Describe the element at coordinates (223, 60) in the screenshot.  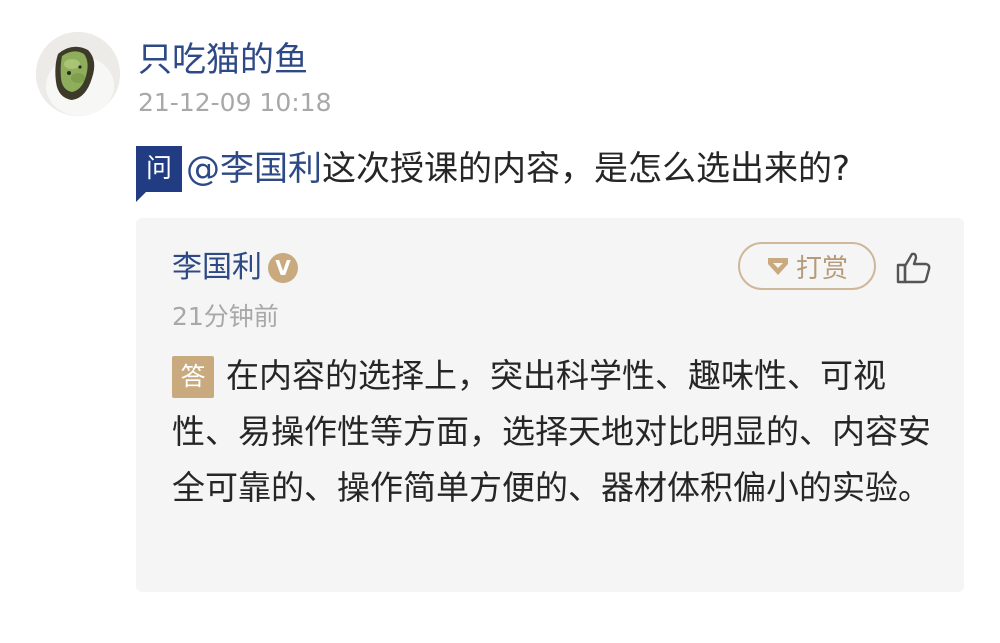
I see `post-author-name: 只吃猫的鱼` at that location.